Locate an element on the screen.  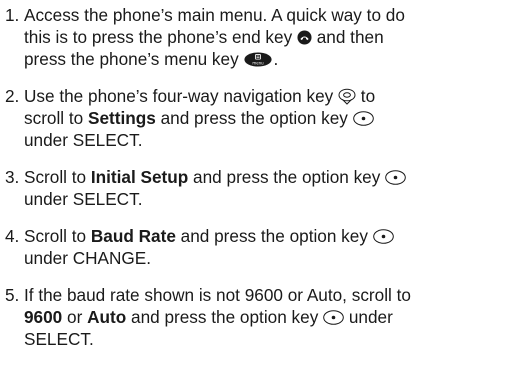
step-text: this is to press the phone’s end key is located at coordinates (158, 37).